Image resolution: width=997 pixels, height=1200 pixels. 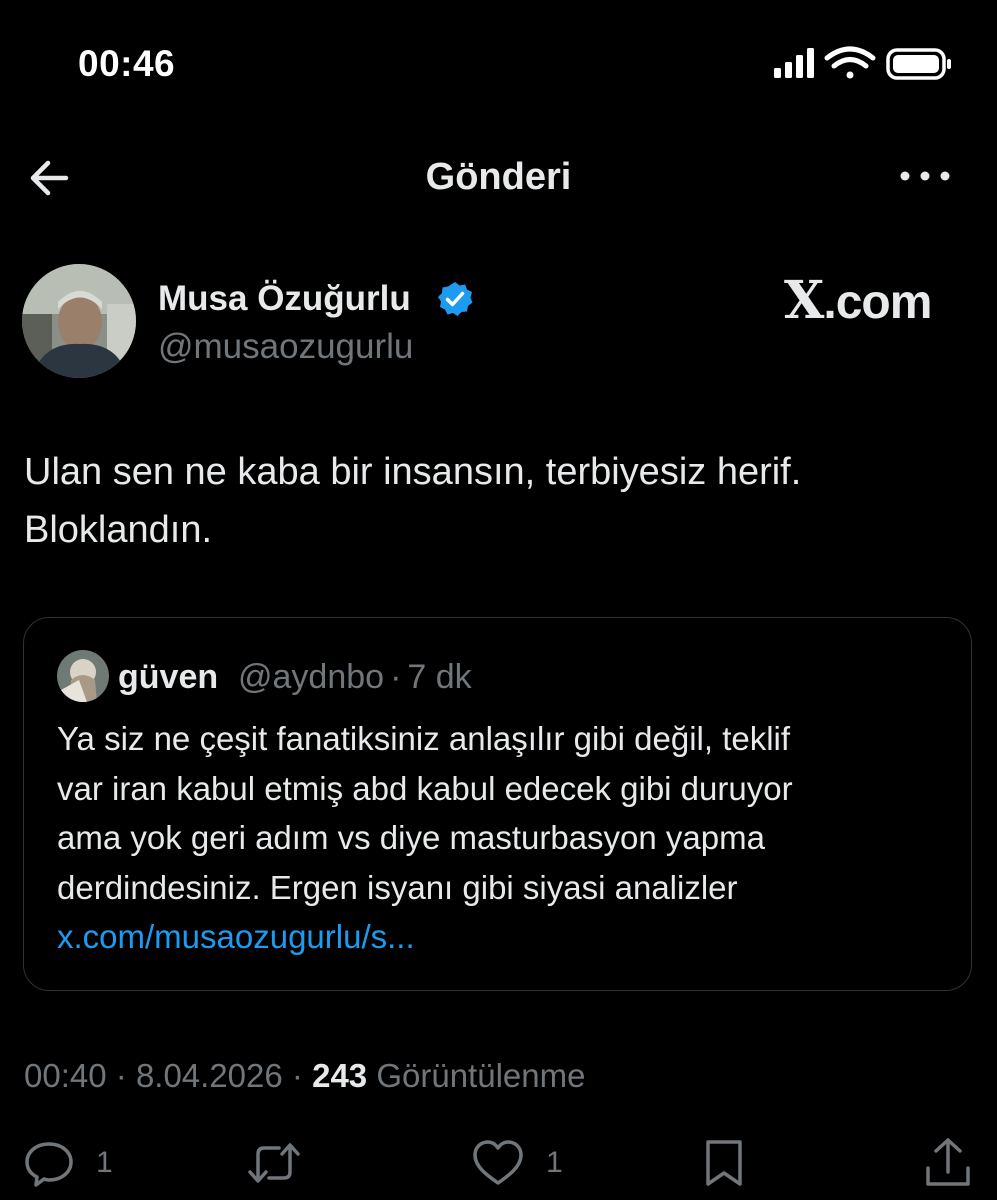 I want to click on share-icon, so click(x=948, y=1162).